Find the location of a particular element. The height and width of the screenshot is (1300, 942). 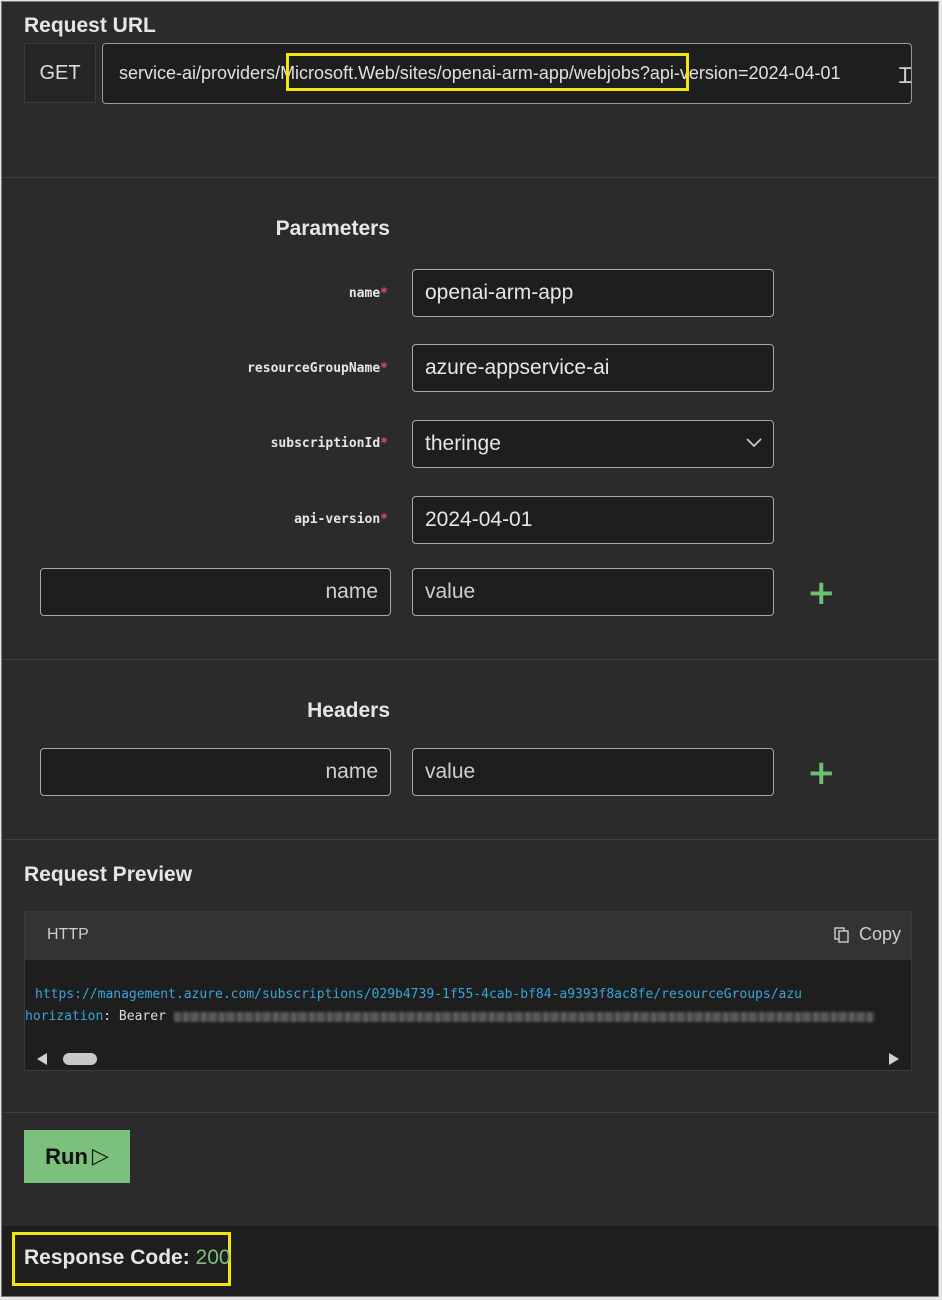

new-param-name-input: name is located at coordinates (215, 592).